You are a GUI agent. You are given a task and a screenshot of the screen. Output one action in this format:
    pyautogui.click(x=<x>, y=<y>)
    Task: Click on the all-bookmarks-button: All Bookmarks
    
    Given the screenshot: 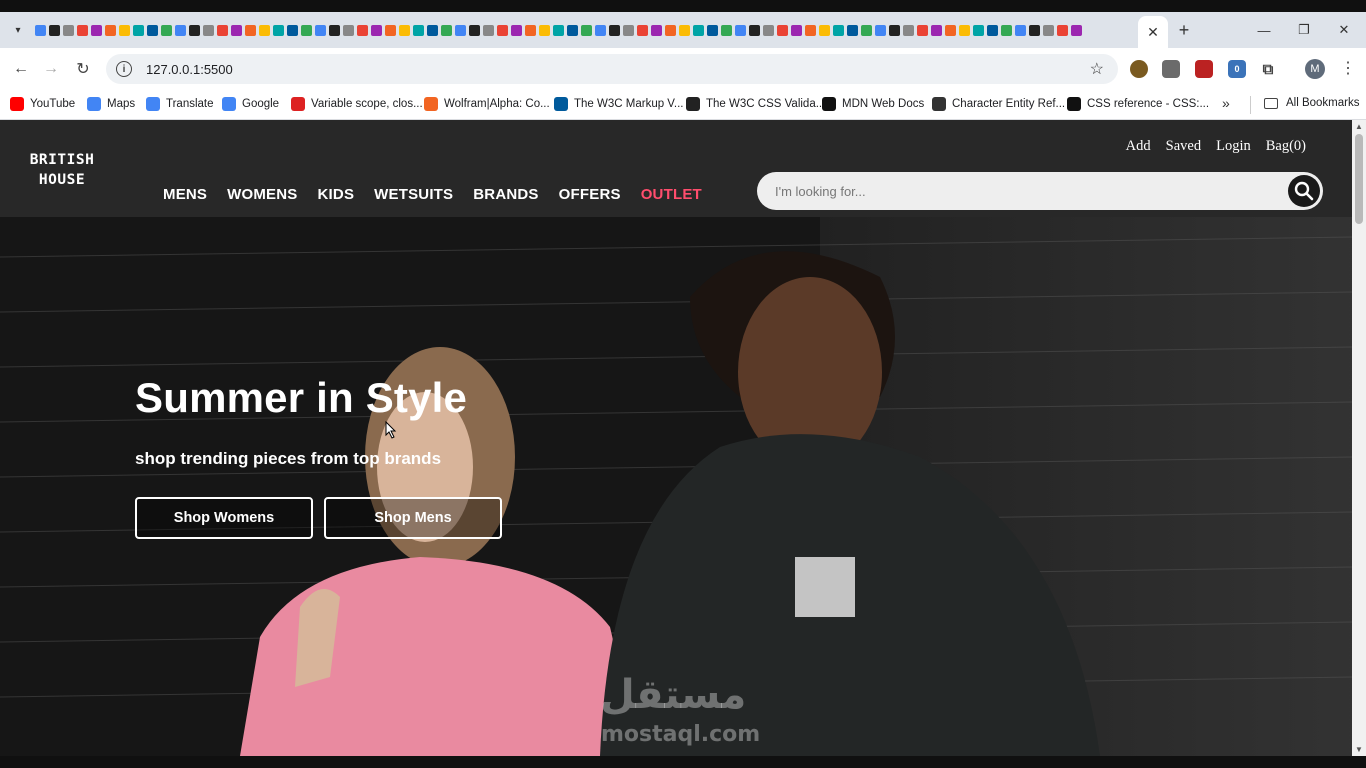 What is the action you would take?
    pyautogui.click(x=1312, y=103)
    